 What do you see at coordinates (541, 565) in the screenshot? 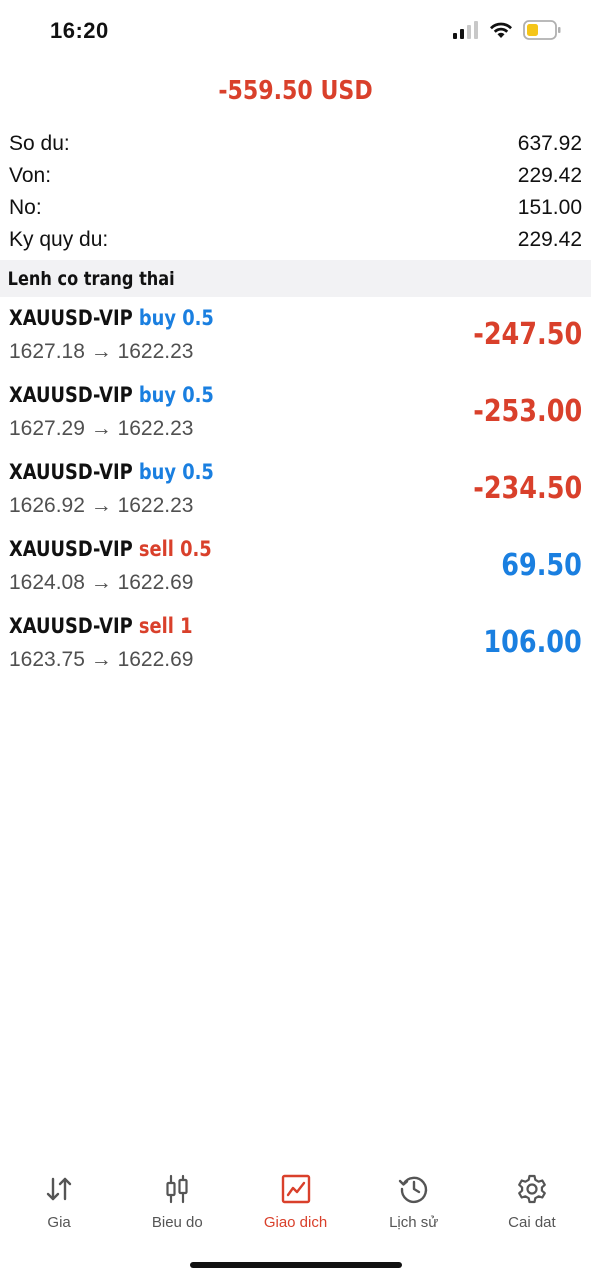
I see `order-profit: 69.50` at bounding box center [541, 565].